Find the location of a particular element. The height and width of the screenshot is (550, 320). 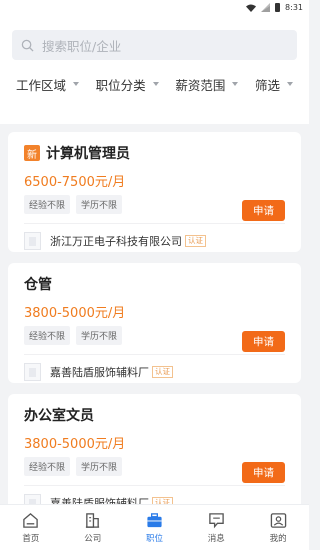

filter-label: 筛选 is located at coordinates (267, 85).